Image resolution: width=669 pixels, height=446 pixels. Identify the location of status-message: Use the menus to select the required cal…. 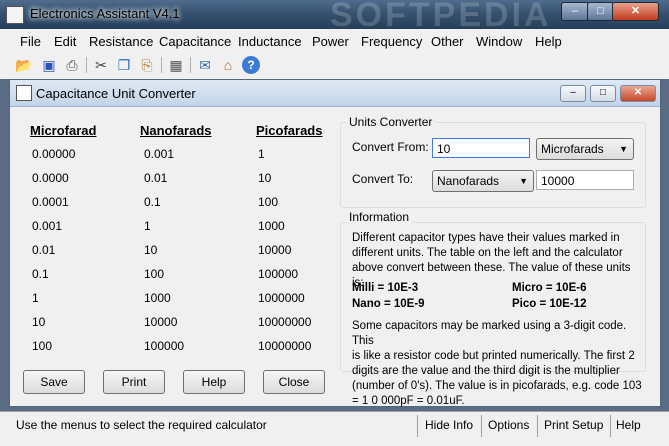
(141, 425).